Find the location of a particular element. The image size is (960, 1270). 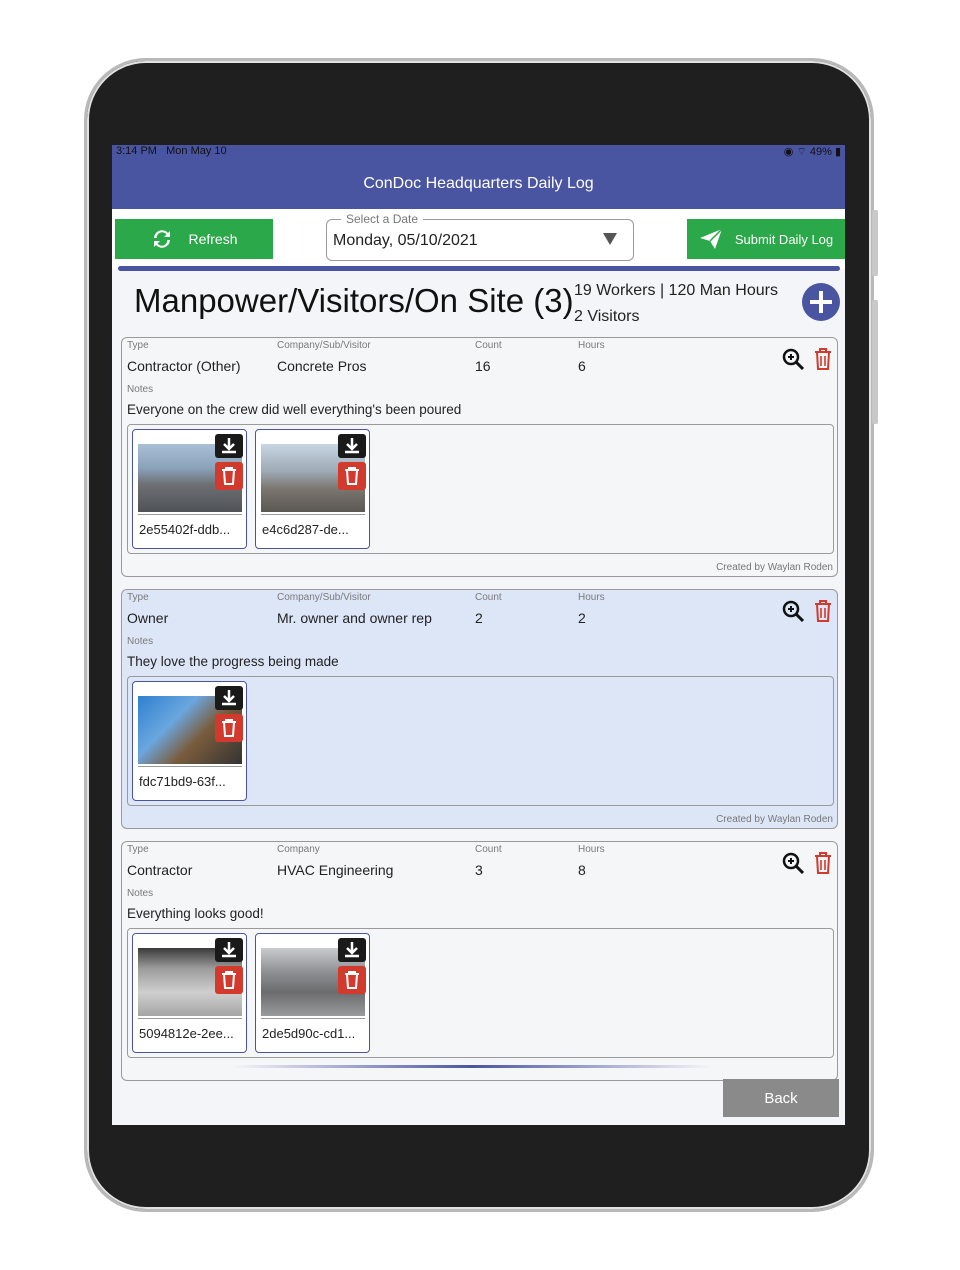

entry-hours: 8 is located at coordinates (582, 870).